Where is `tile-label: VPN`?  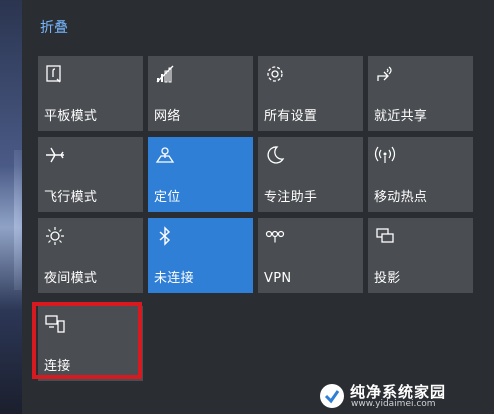 tile-label: VPN is located at coordinates (278, 278).